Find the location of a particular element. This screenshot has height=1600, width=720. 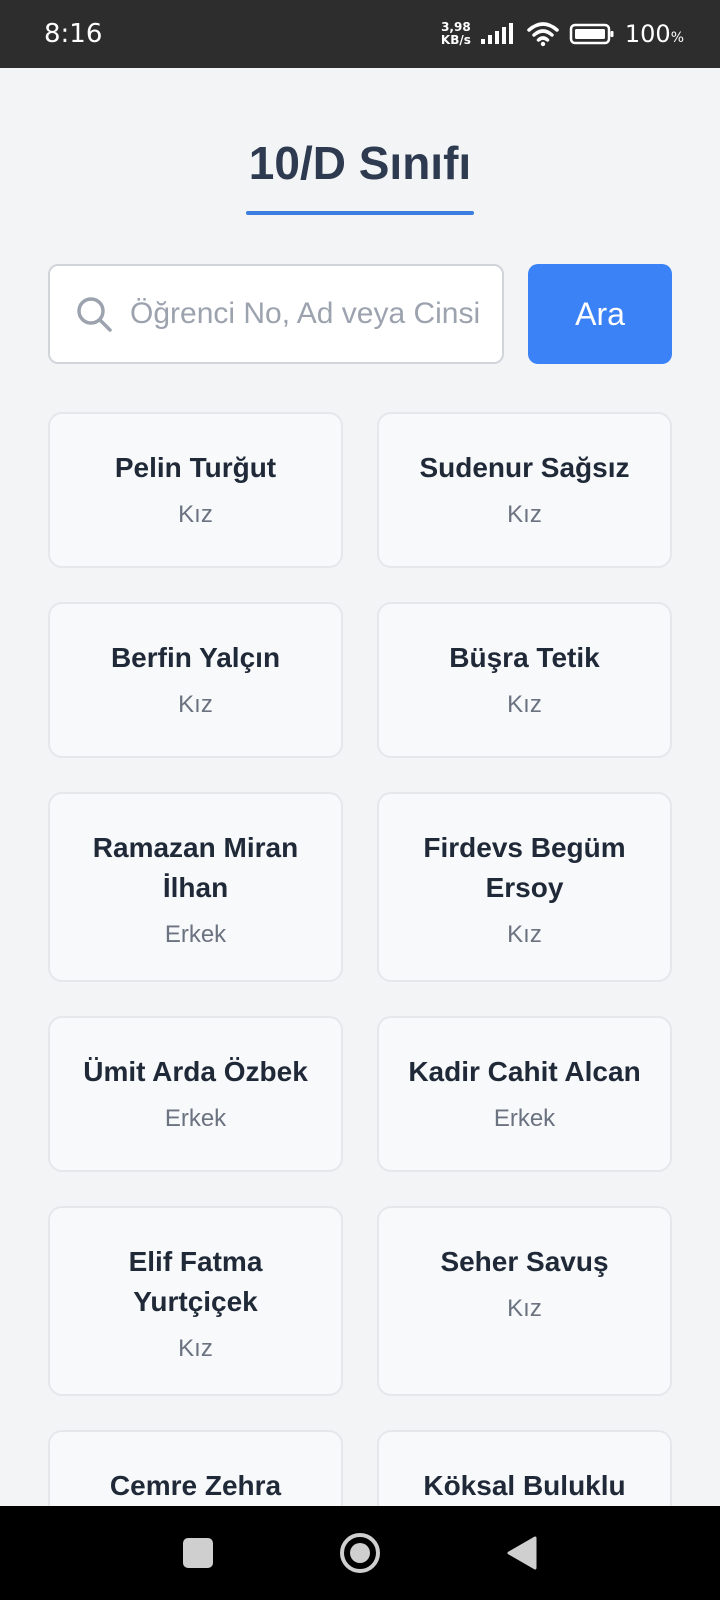

student-name: Elif Fatma Yurtçiçek is located at coordinates (195, 1281).